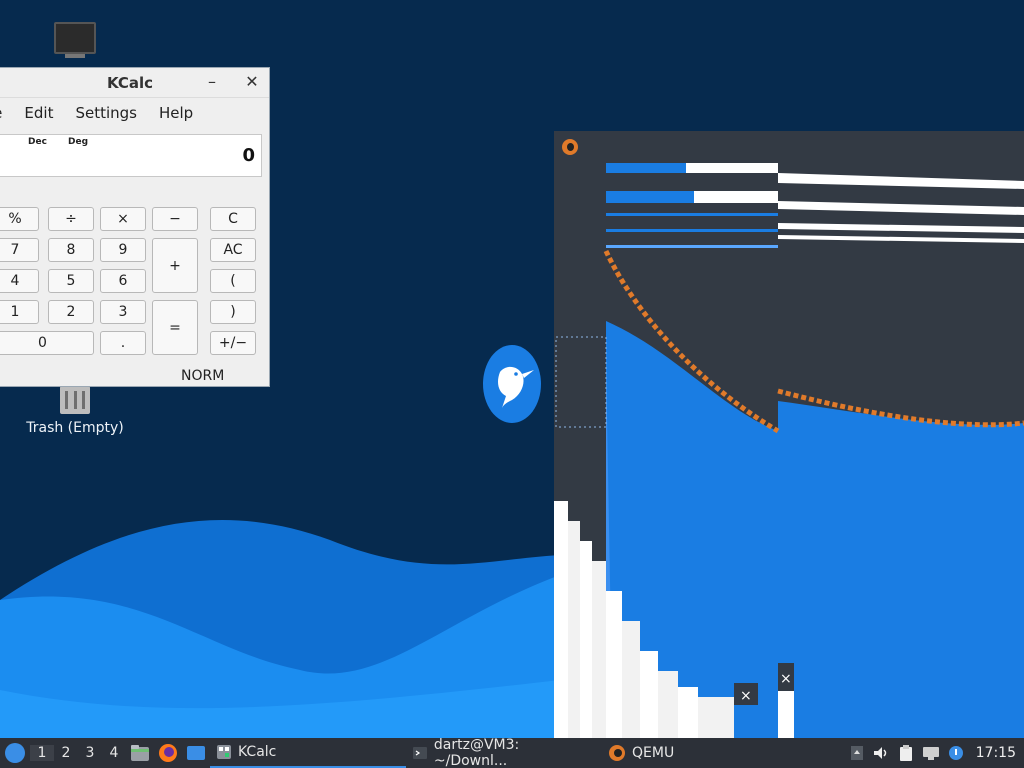  Describe the element at coordinates (224, 752) in the screenshot. I see `calculator-icon` at that location.